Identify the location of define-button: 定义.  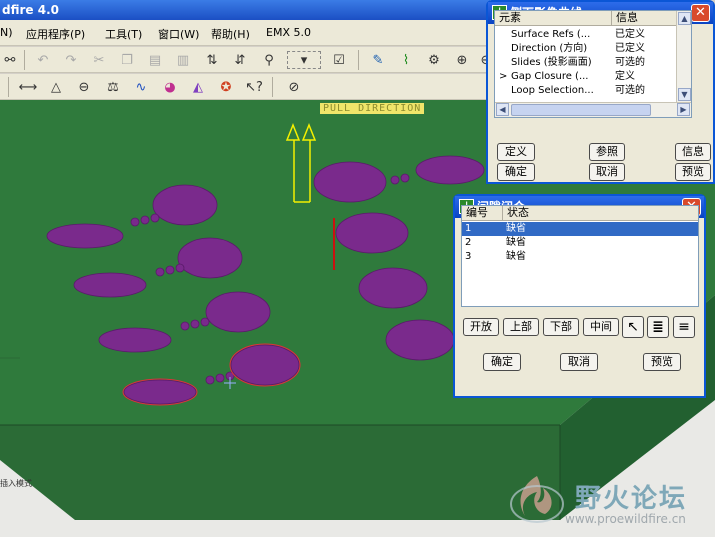
(516, 152).